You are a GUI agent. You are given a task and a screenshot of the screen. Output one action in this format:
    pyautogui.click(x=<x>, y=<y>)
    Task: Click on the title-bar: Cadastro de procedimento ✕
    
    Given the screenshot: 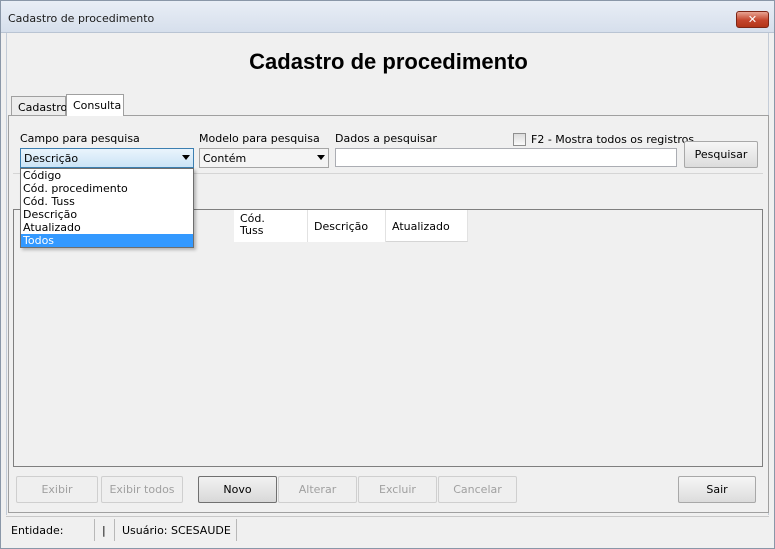 What is the action you would take?
    pyautogui.click(x=387, y=17)
    